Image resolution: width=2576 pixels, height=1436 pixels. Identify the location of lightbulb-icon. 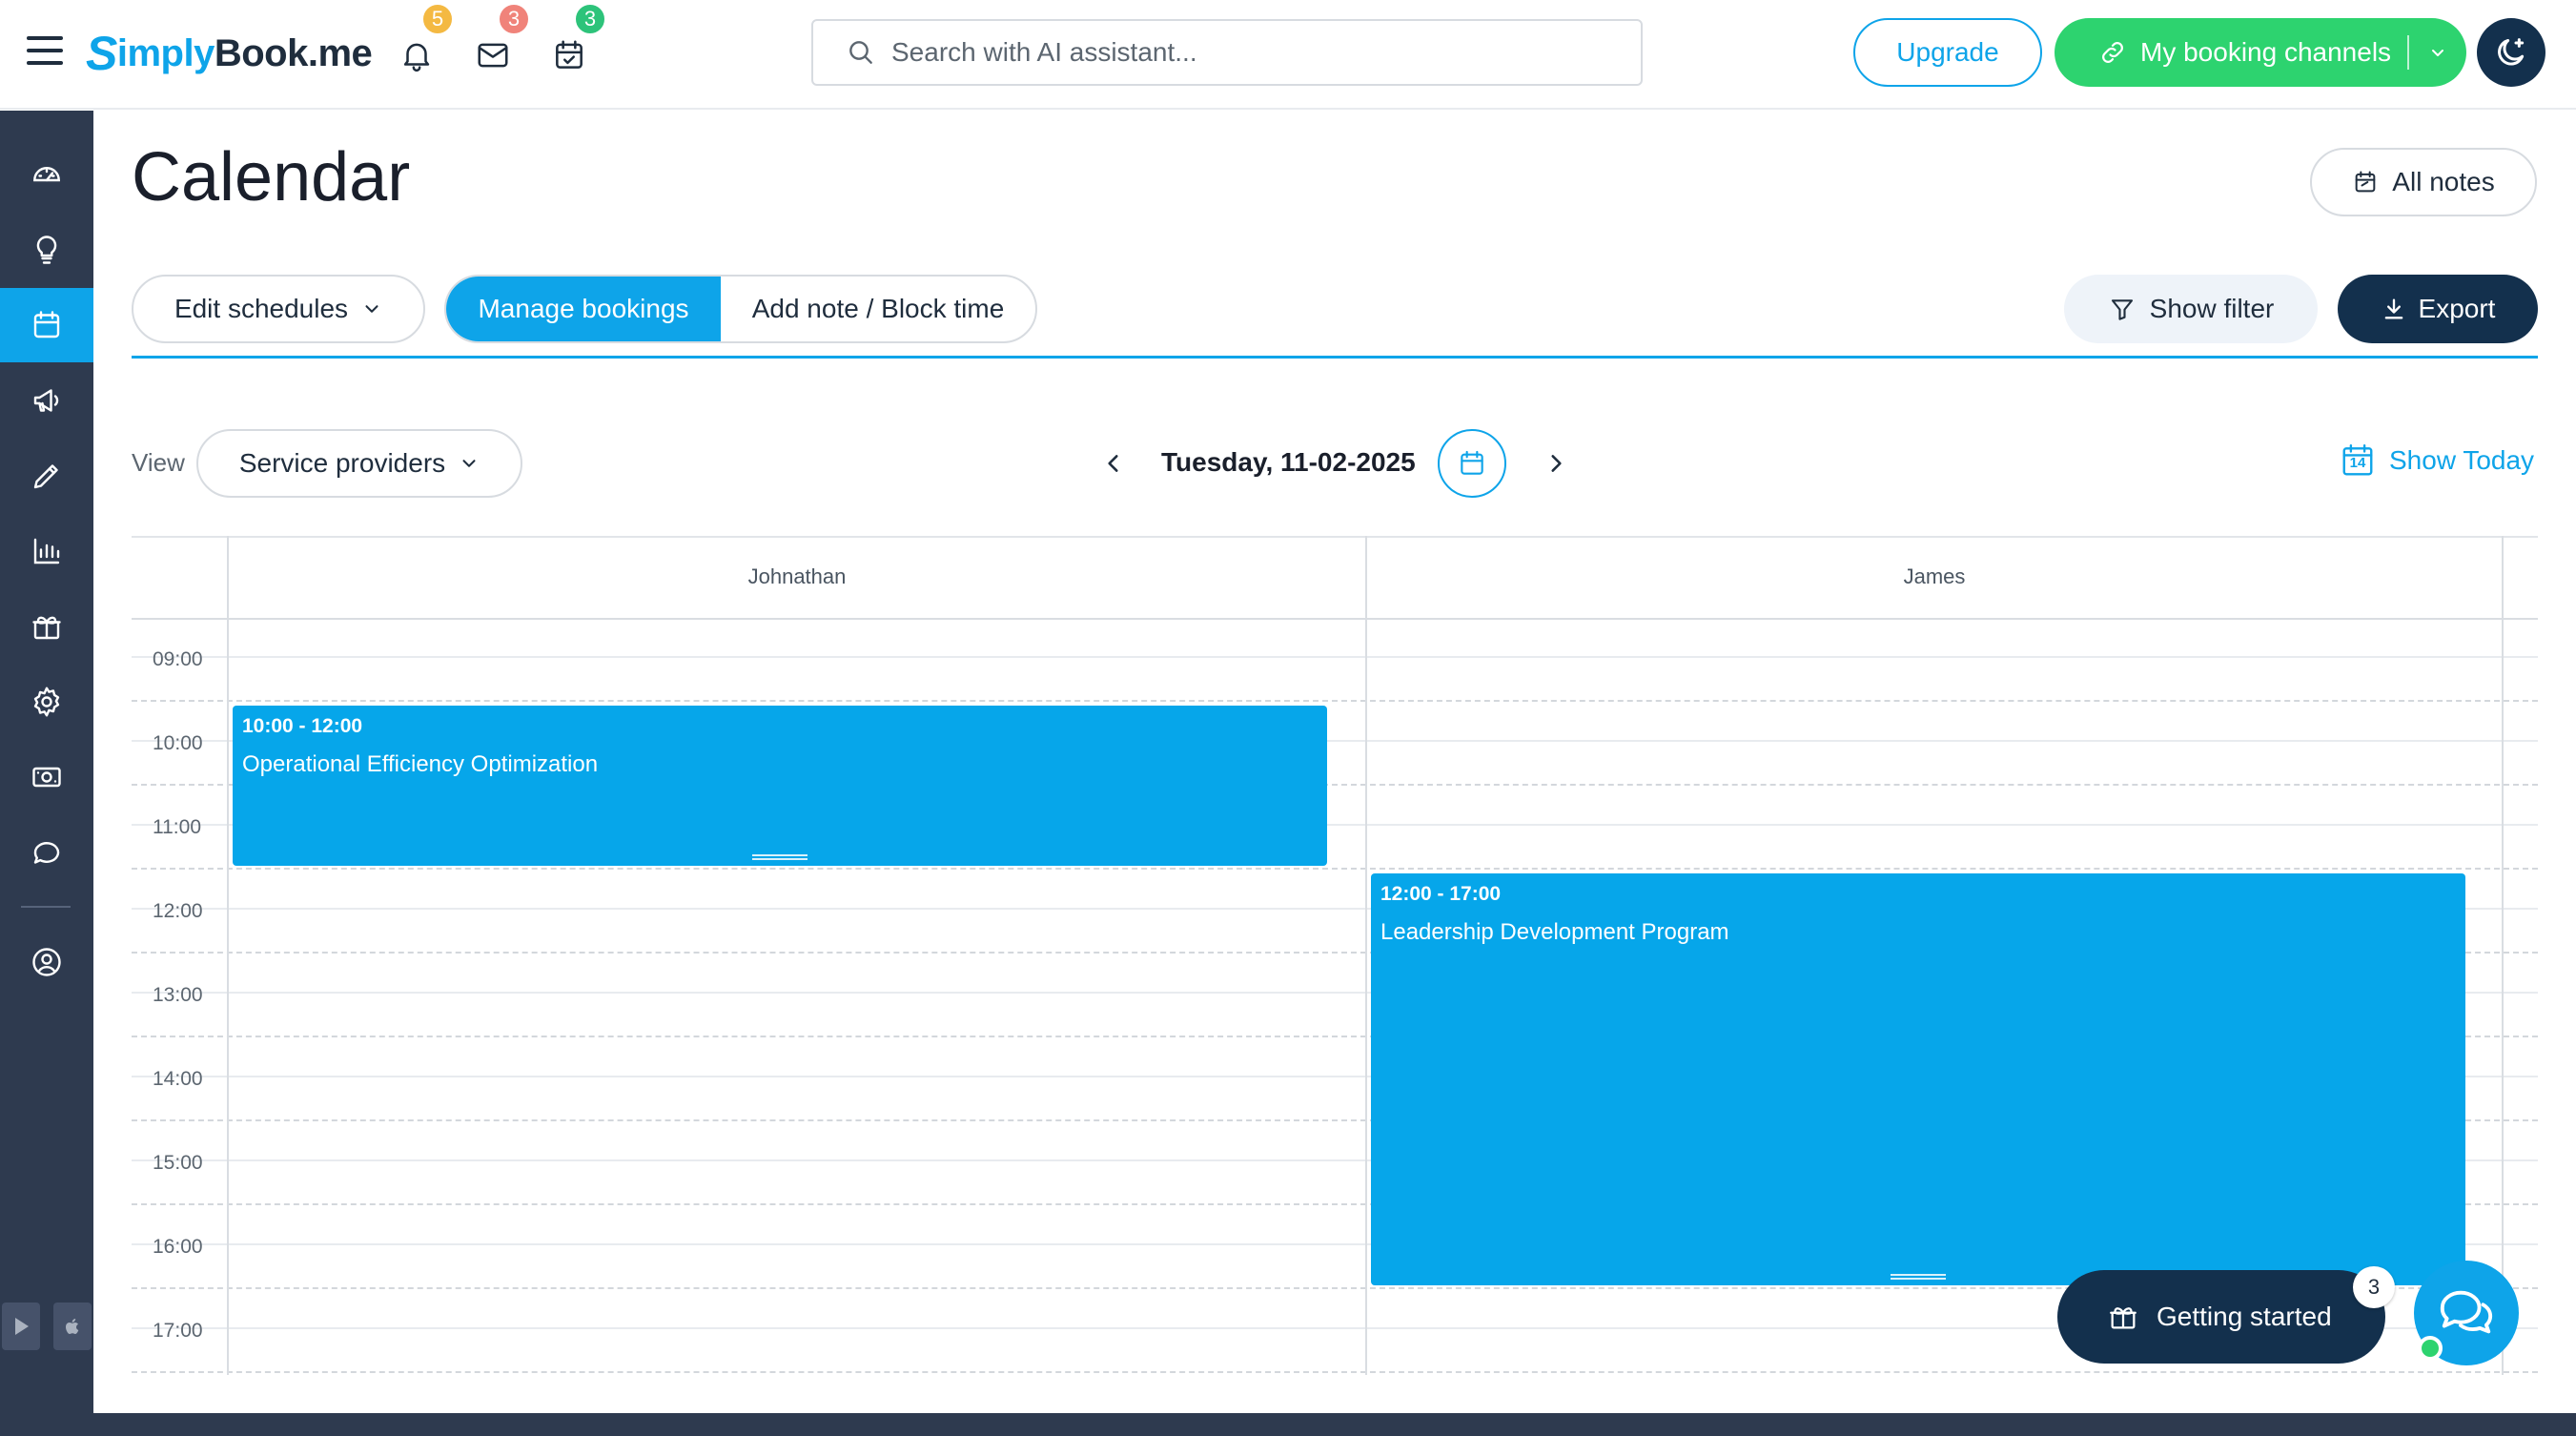
(46, 250).